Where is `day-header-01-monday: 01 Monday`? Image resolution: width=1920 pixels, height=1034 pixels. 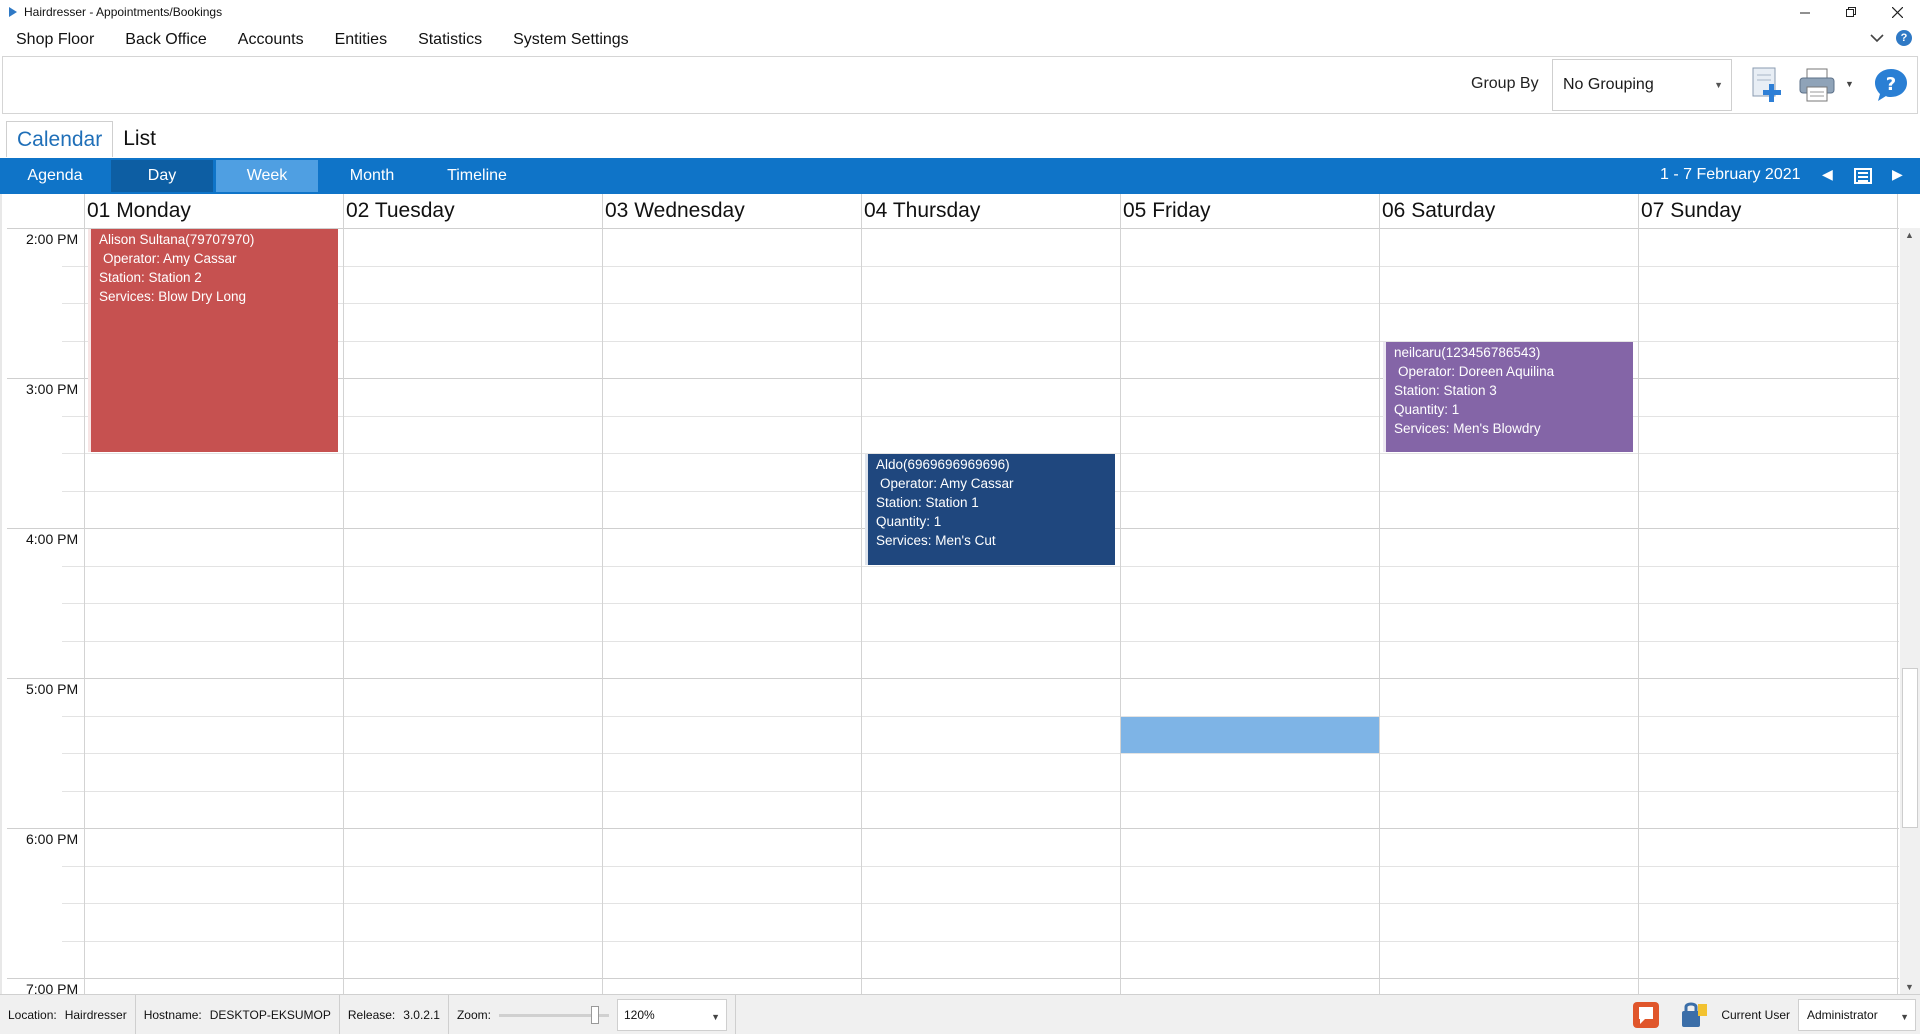
day-header-01-monday: 01 Monday is located at coordinates (213, 211).